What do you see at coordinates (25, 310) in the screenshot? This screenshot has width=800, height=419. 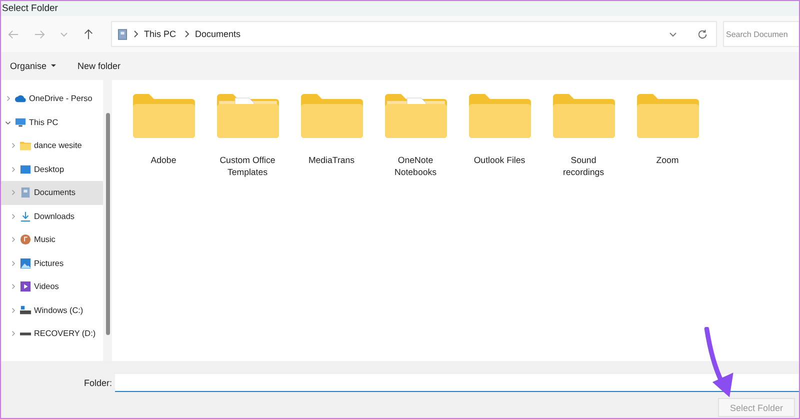 I see `drive-icon` at bounding box center [25, 310].